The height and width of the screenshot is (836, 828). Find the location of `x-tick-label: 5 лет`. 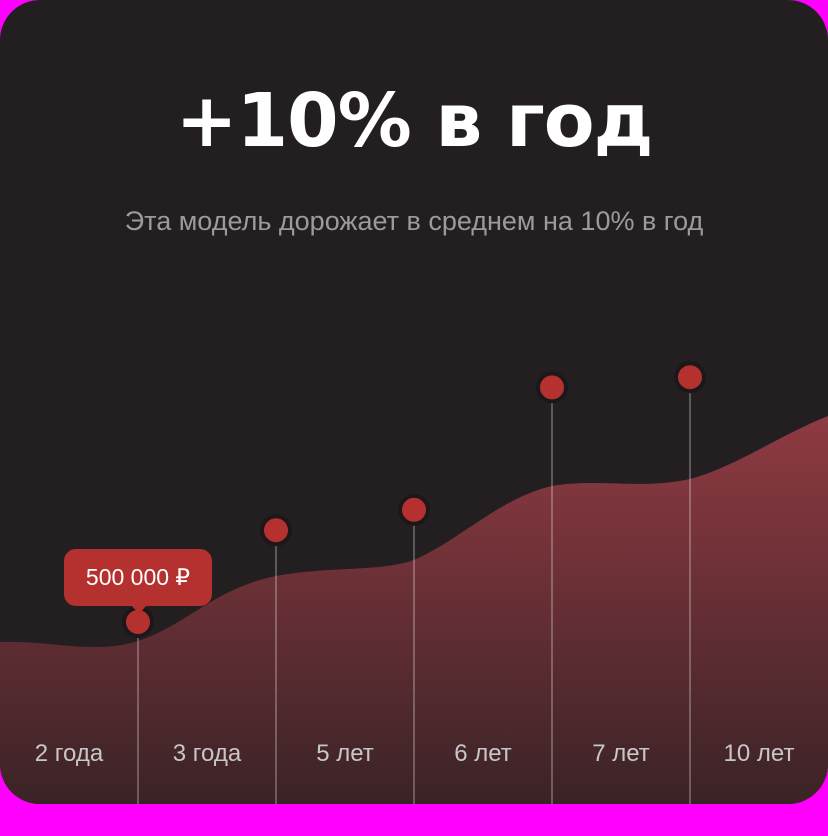

x-tick-label: 5 лет is located at coordinates (345, 753).